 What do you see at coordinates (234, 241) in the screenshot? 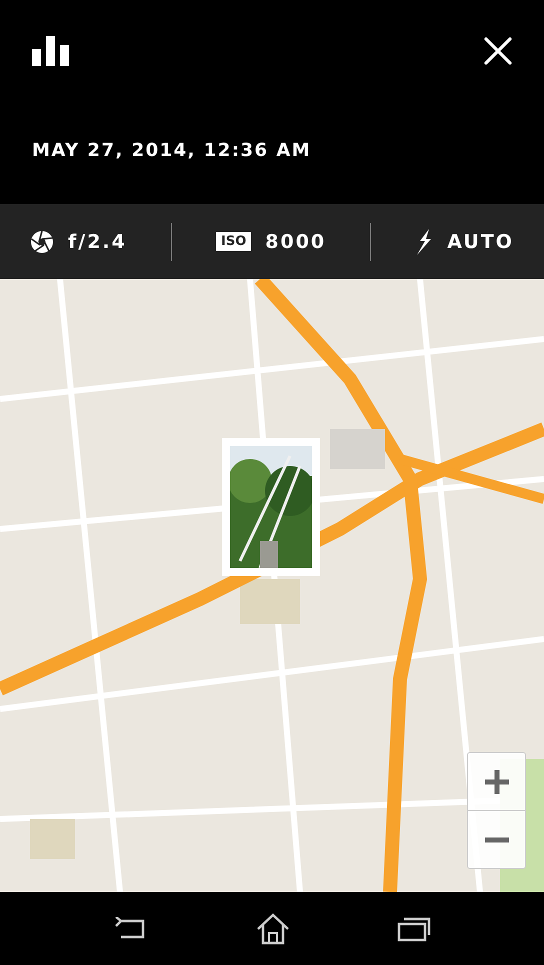
I see `iso-badge: ISO` at bounding box center [234, 241].